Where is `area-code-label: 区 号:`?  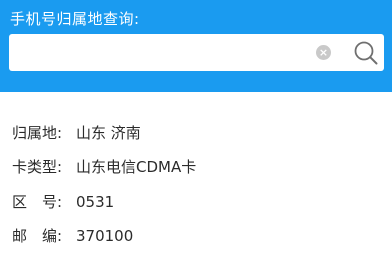 area-code-label: 区 号: is located at coordinates (37, 202).